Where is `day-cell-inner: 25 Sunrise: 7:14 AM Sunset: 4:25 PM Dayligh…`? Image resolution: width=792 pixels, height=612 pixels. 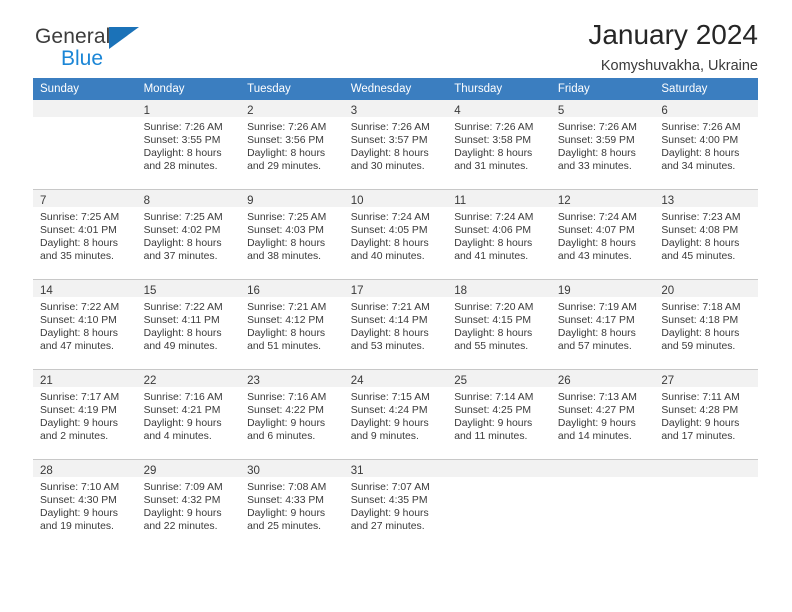
day-cell-inner: 25 Sunrise: 7:14 AM Sunset: 4:25 PM Dayligh… is located at coordinates (499, 414).